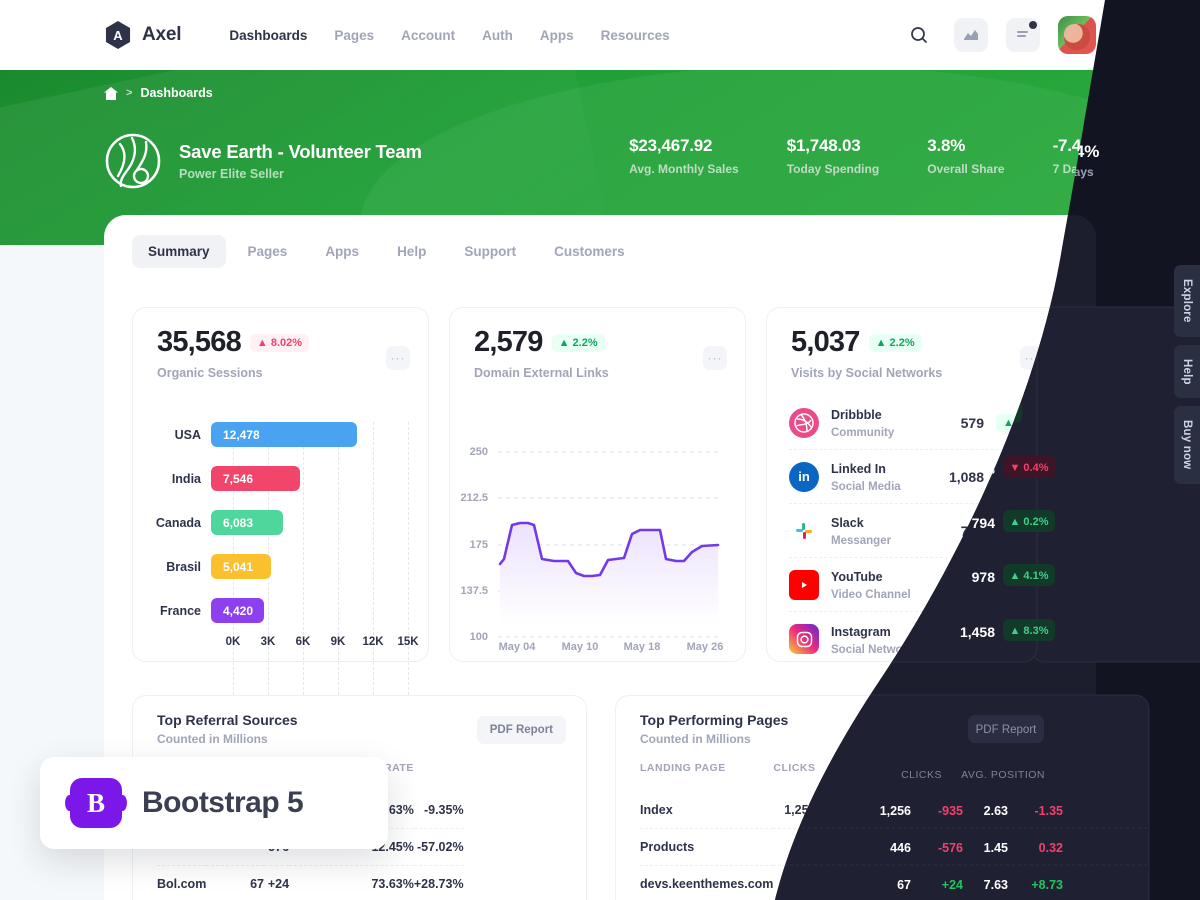 The height and width of the screenshot is (900, 1200). Describe the element at coordinates (714, 720) in the screenshot. I see `table-title: Top Performing Pages` at that location.